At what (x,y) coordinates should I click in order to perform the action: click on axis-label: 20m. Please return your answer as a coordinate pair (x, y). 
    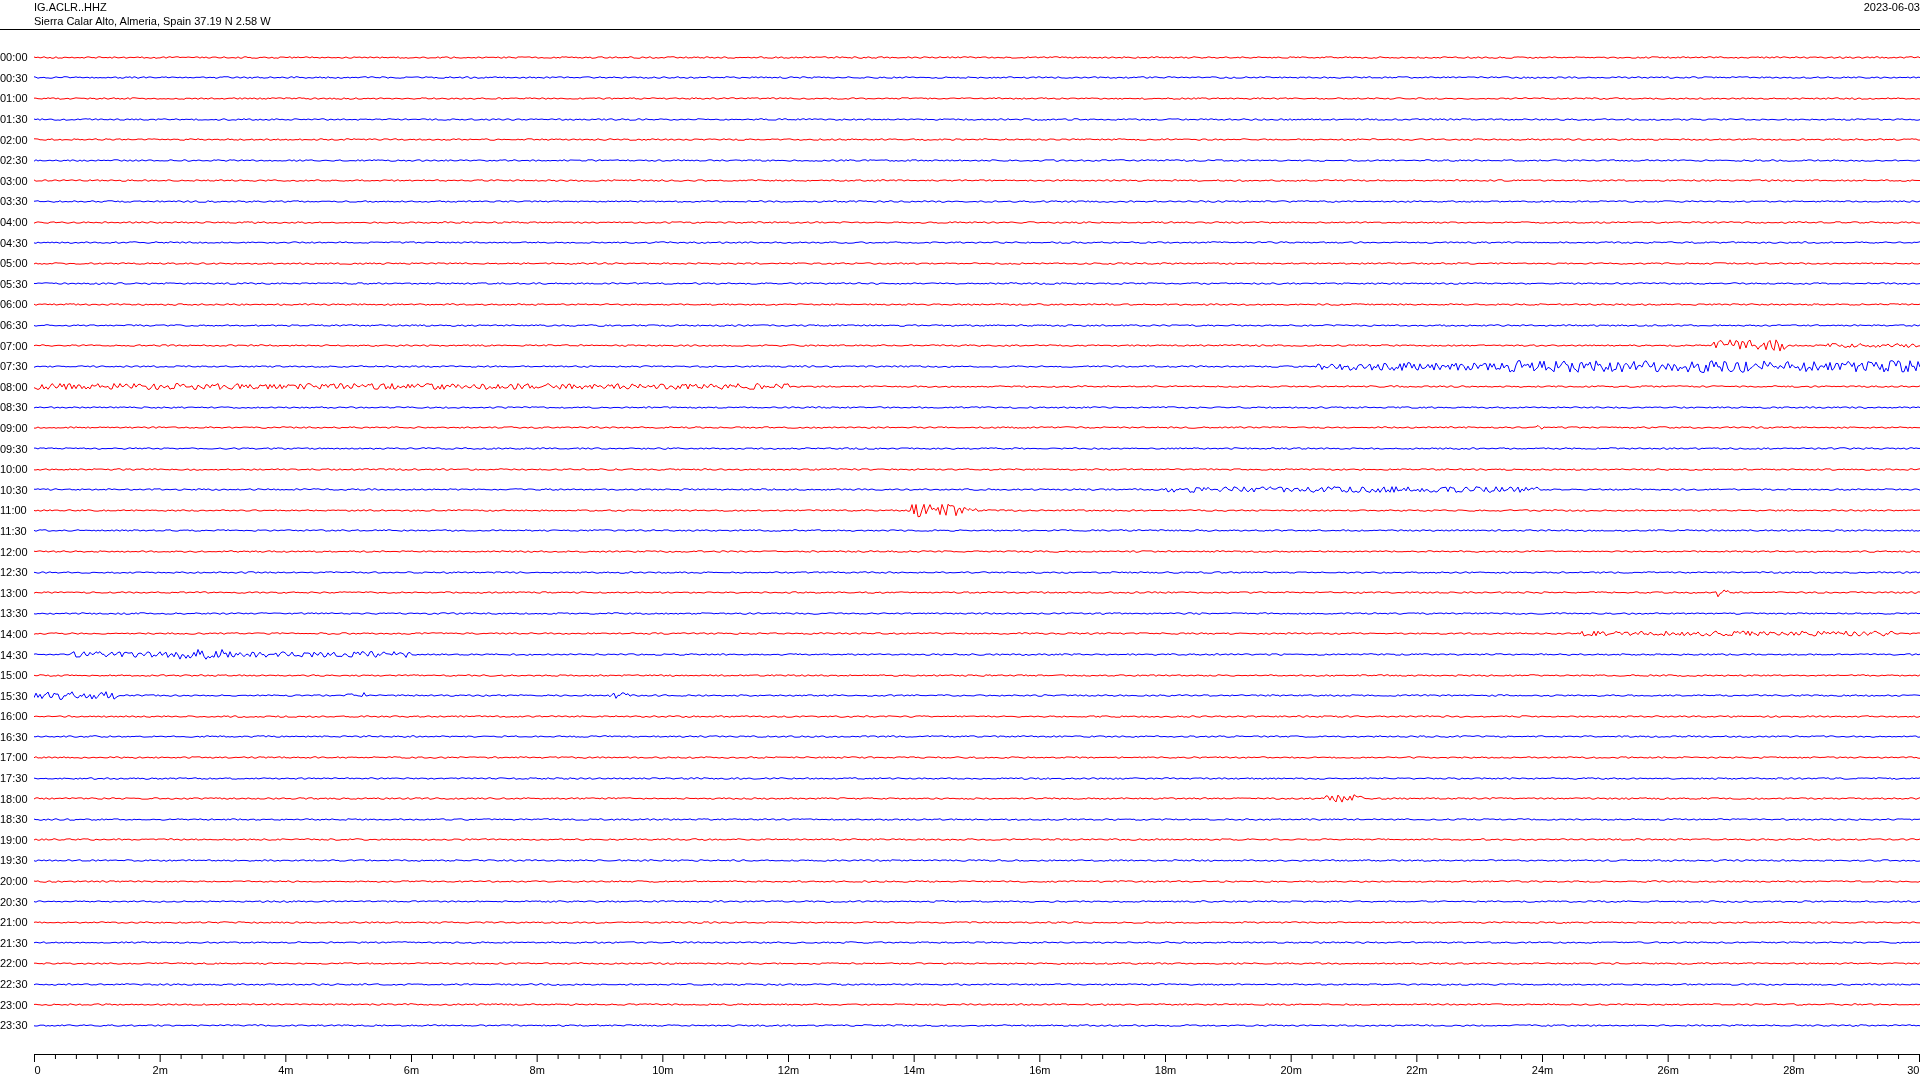
    Looking at the image, I should click on (1291, 1069).